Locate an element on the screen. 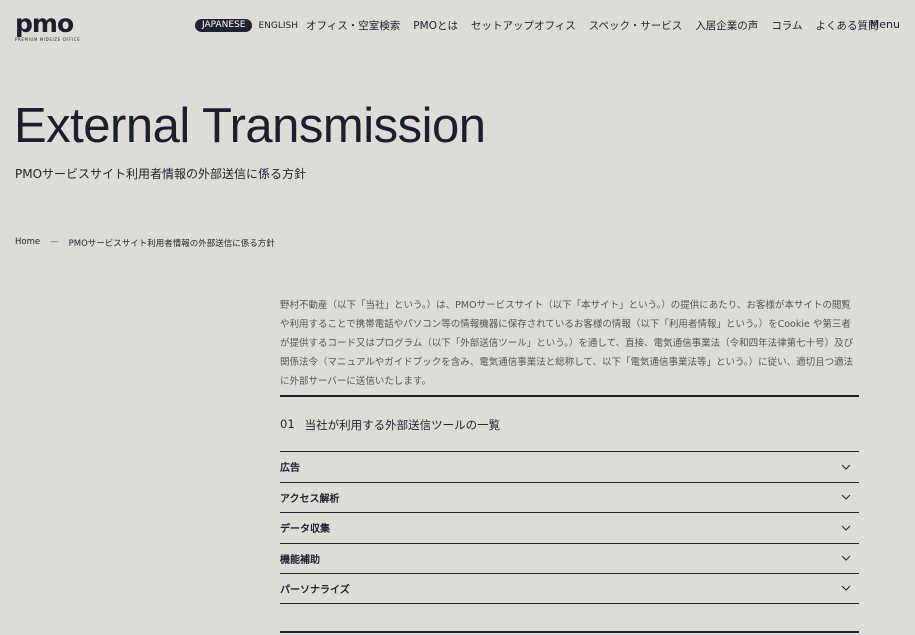 The width and height of the screenshot is (915, 635). nav-item-setup-office: セットアップオフィス is located at coordinates (523, 25).